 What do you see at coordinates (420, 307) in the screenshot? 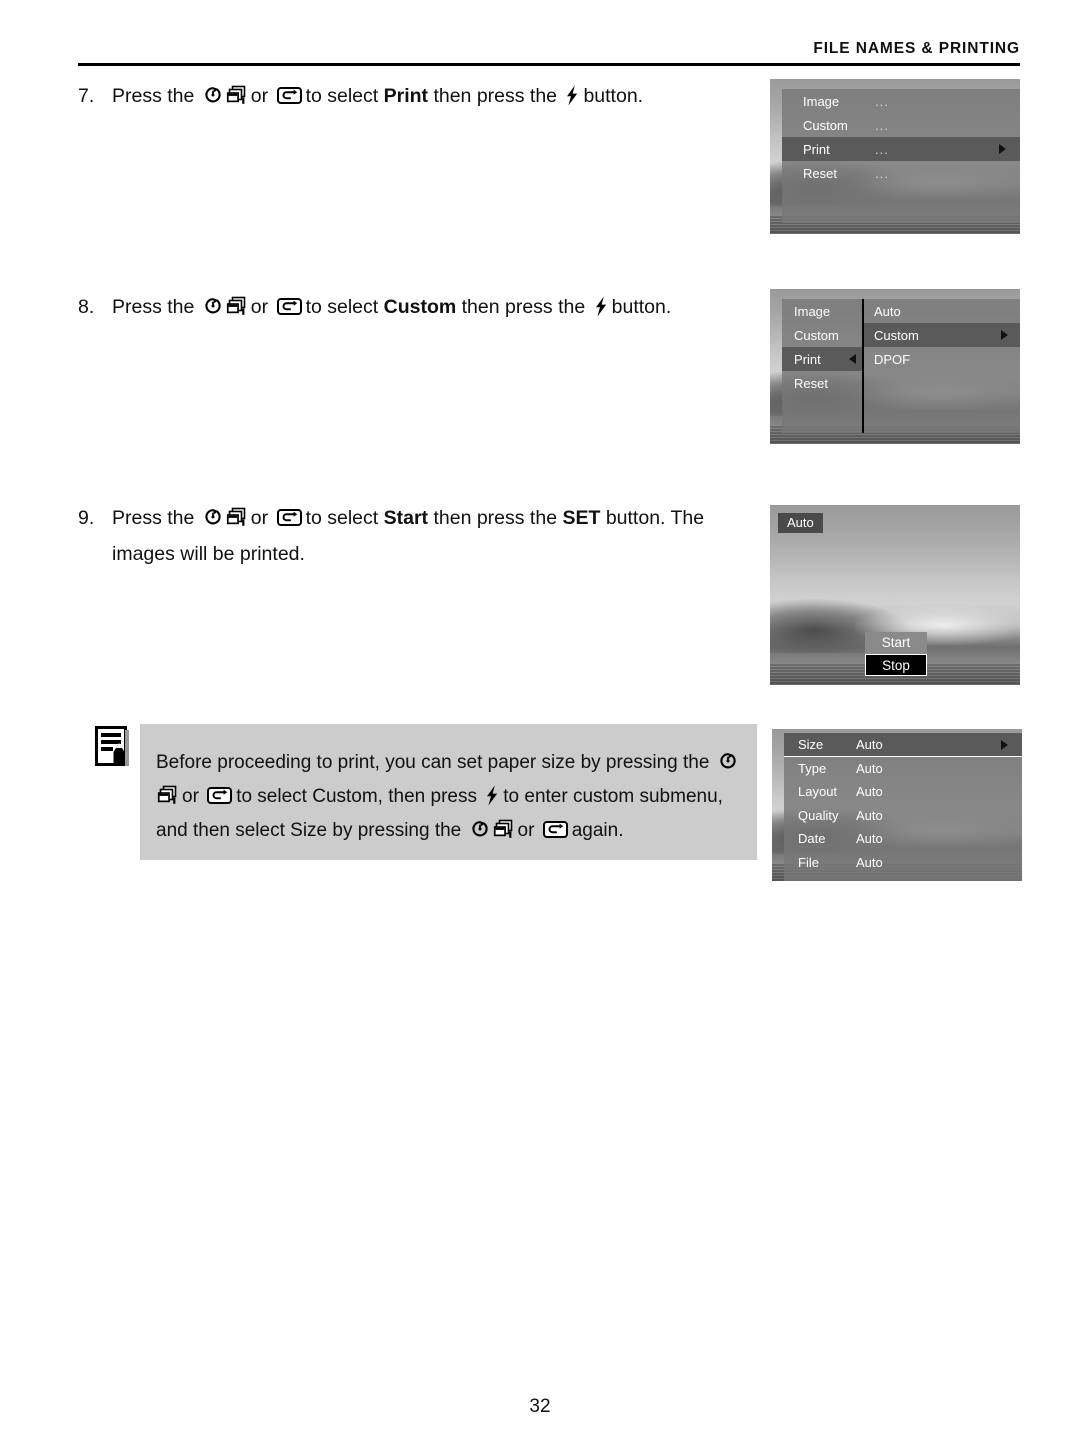
I see `emphasis-text: Custom` at bounding box center [420, 307].